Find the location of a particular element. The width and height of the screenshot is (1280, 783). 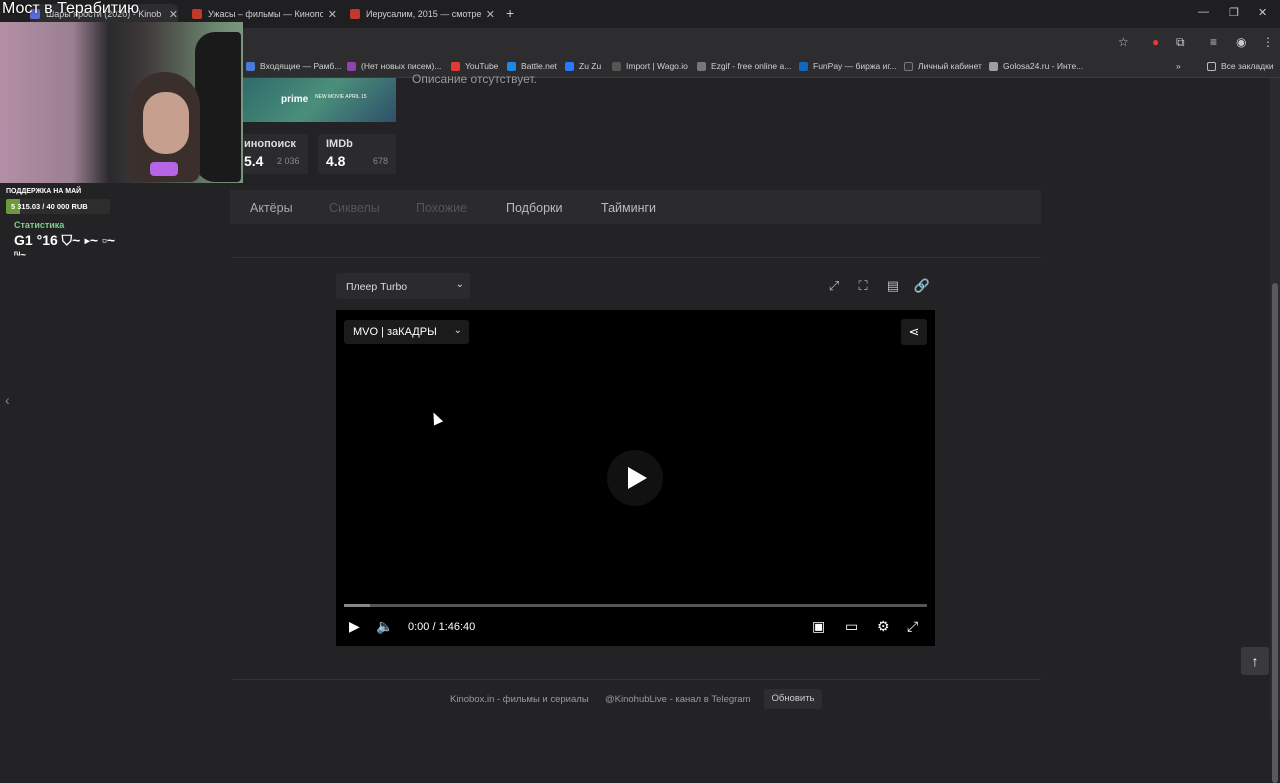

new-tab-icon: + is located at coordinates (510, 13).